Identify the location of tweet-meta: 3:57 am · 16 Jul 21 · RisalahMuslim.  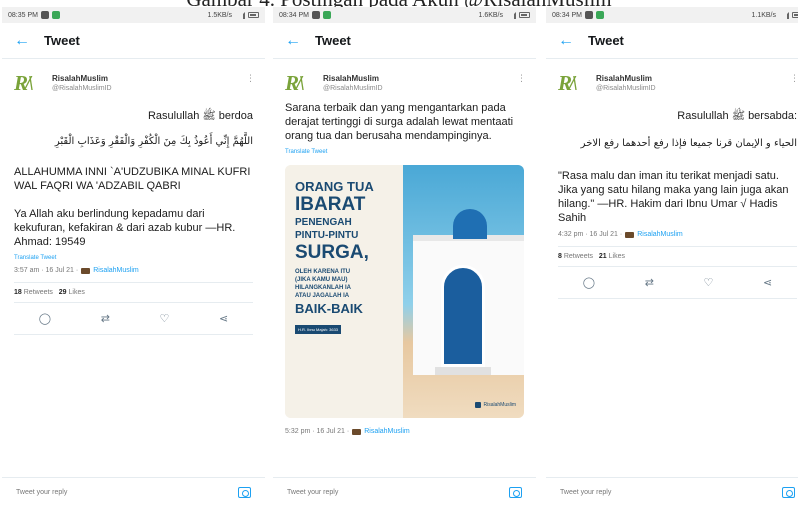
(133, 270).